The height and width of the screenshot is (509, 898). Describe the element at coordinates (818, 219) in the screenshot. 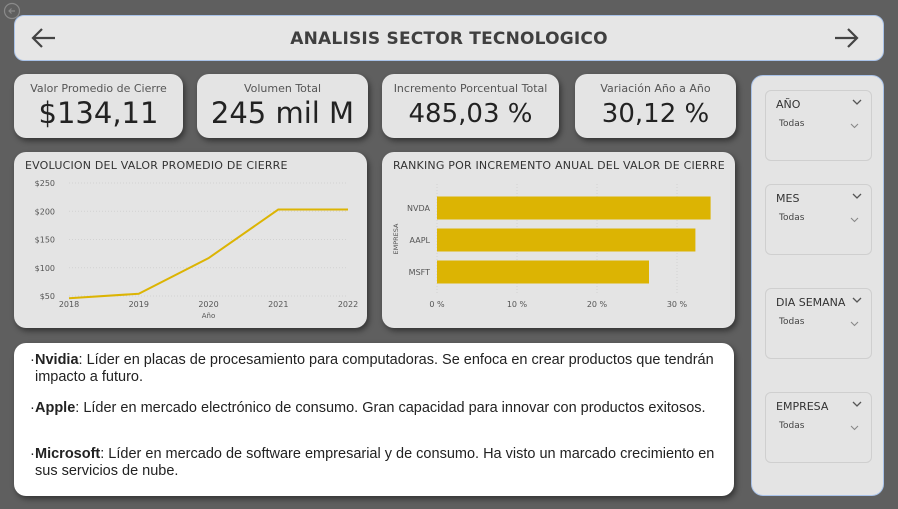

I see `slicer-month: MES Todas` at that location.